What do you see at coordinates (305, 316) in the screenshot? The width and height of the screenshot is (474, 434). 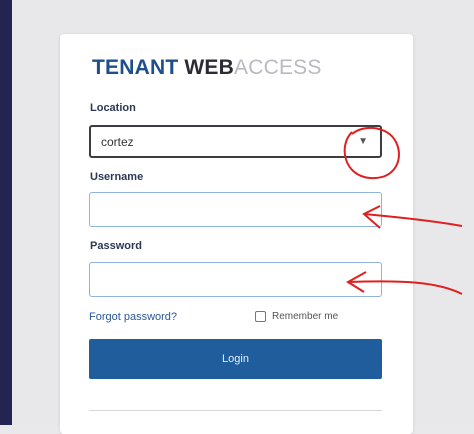 I see `remember-me-label: Remember me` at bounding box center [305, 316].